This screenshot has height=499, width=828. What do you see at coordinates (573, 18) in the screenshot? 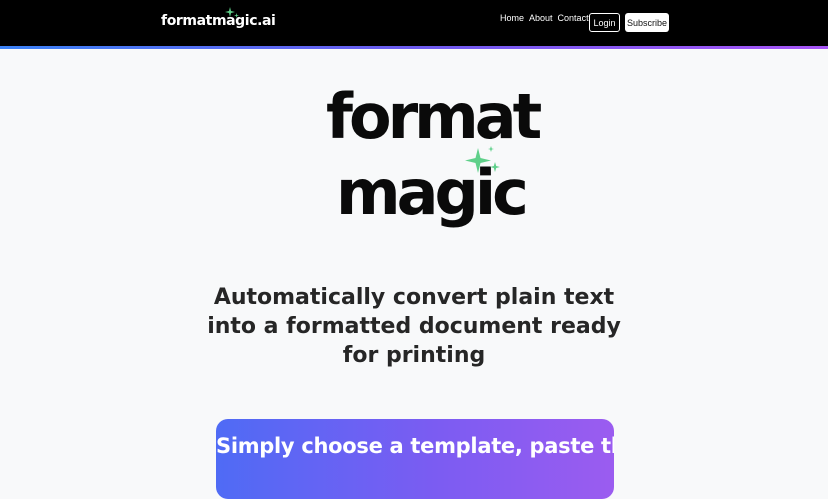
I see `nav-link-contact: Contact` at bounding box center [573, 18].